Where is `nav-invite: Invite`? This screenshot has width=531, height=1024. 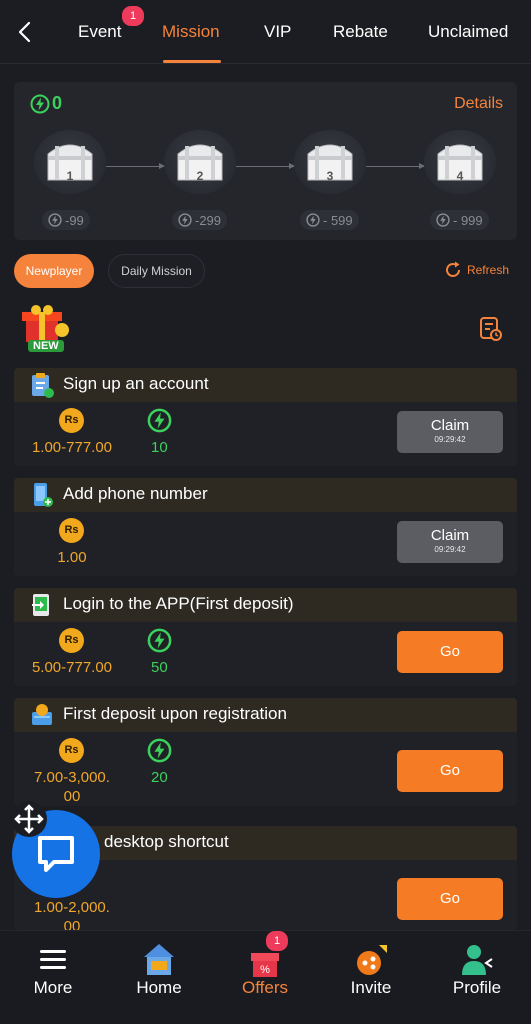
nav-invite: Invite is located at coordinates (371, 977).